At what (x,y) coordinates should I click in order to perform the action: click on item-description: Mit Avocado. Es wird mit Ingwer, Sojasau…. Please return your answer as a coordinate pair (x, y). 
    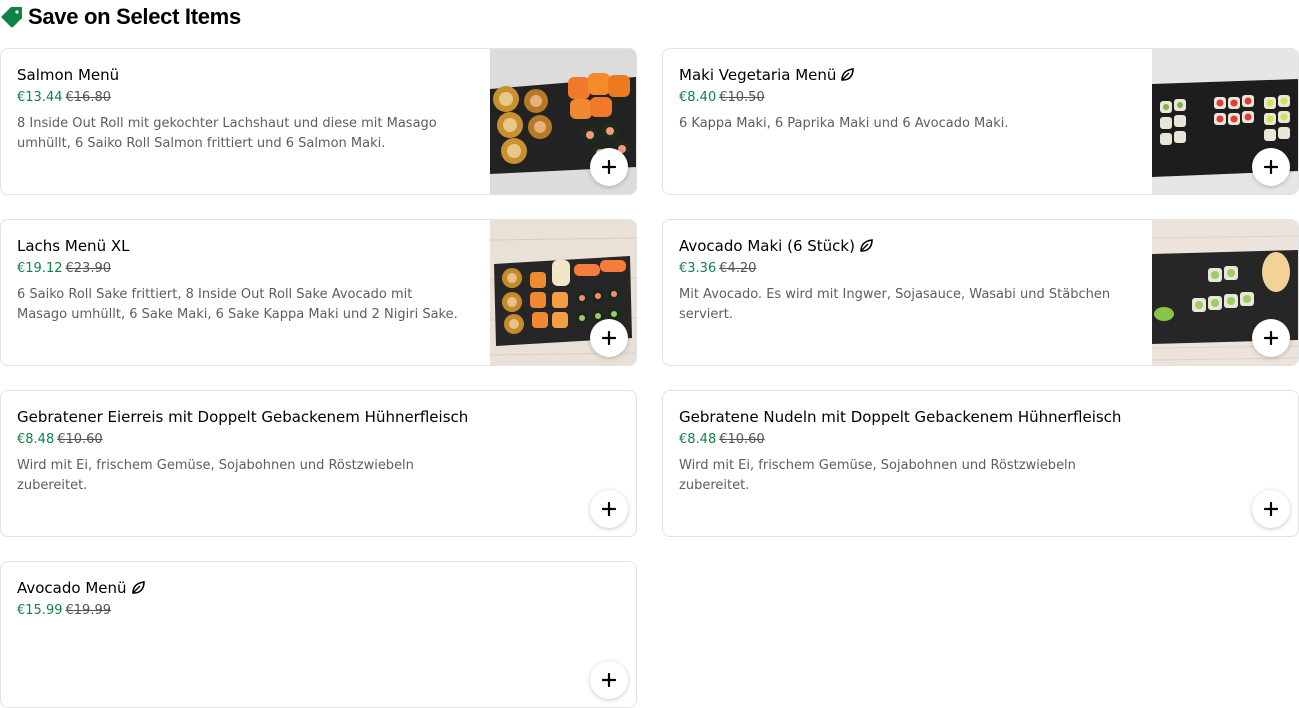
    Looking at the image, I should click on (895, 304).